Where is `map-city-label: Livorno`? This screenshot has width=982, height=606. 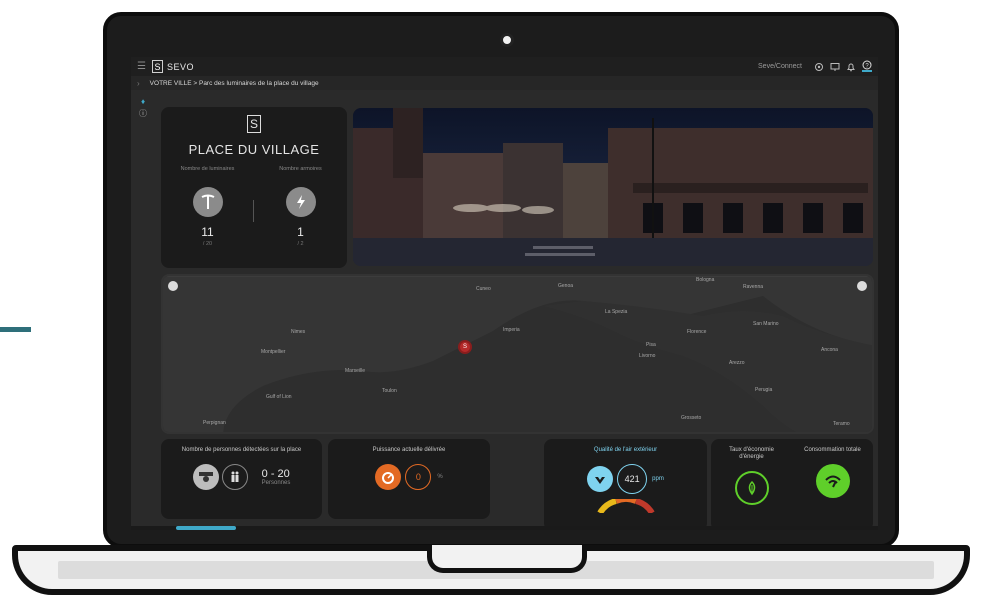
map-city-label: Livorno is located at coordinates (647, 356).